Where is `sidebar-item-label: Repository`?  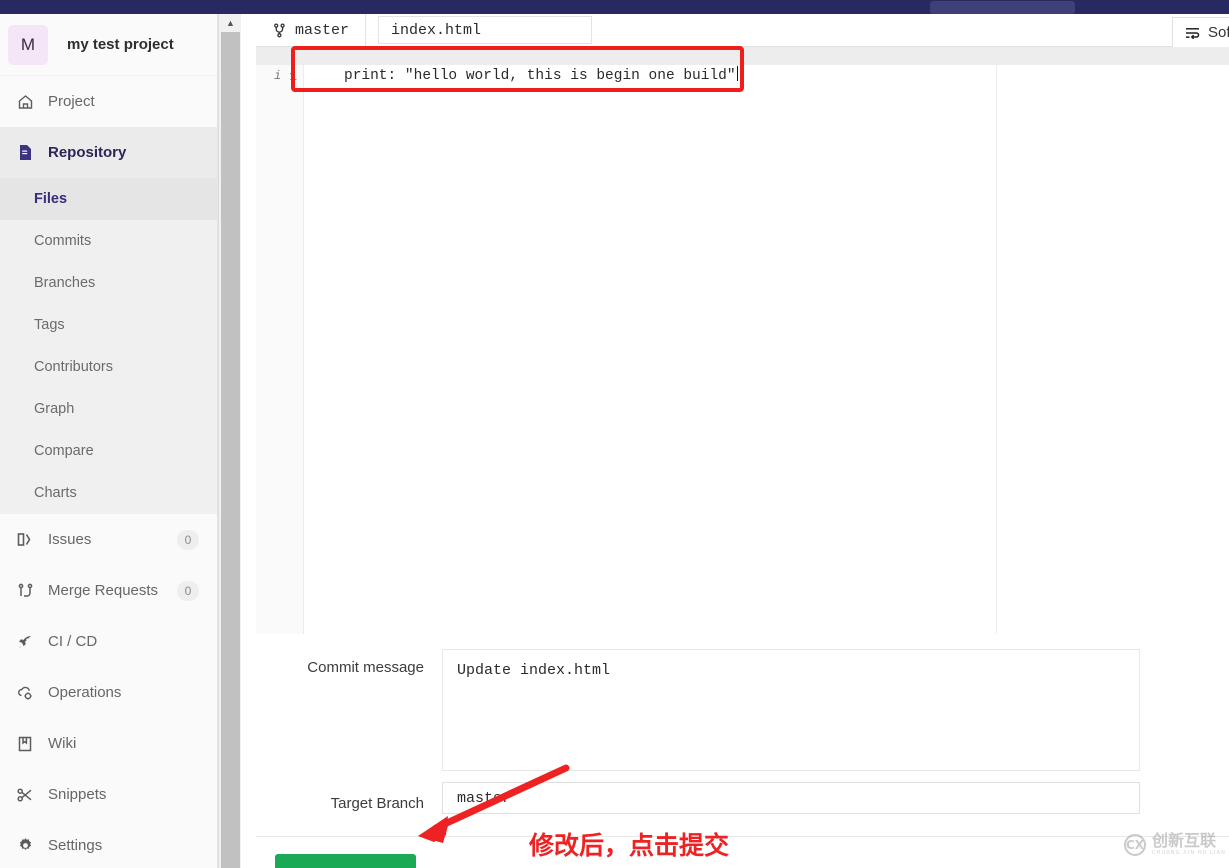
sidebar-item-label: Repository is located at coordinates (87, 152).